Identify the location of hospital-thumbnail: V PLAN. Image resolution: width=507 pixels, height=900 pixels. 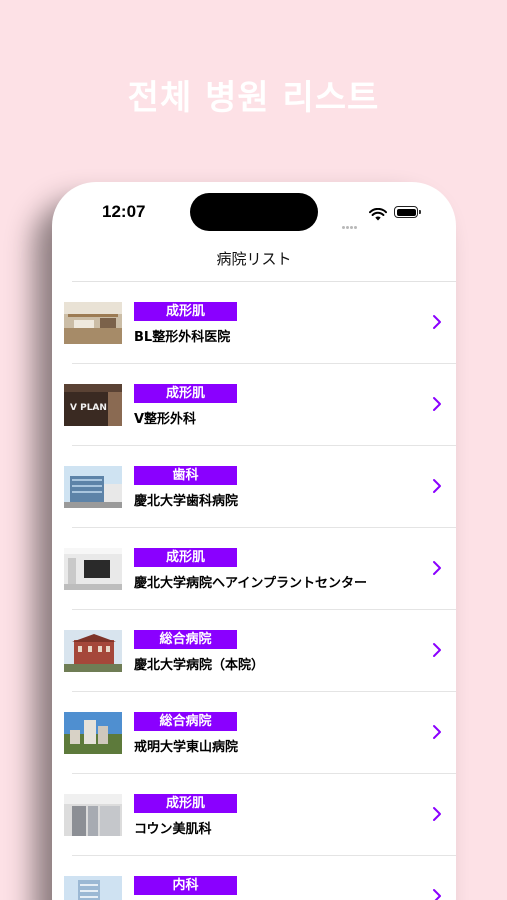
(93, 405).